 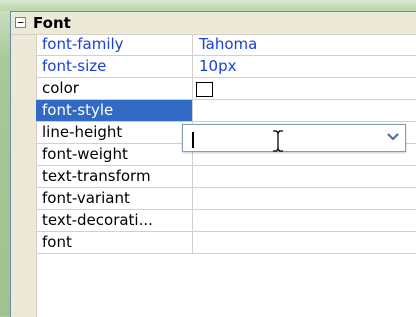 What do you see at coordinates (204, 89) in the screenshot?
I see `color-swatch` at bounding box center [204, 89].